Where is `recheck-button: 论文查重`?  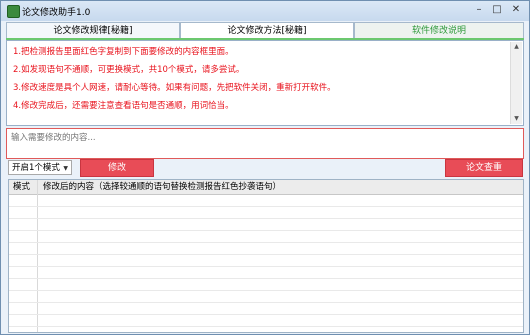 recheck-button: 论文查重 is located at coordinates (484, 168).